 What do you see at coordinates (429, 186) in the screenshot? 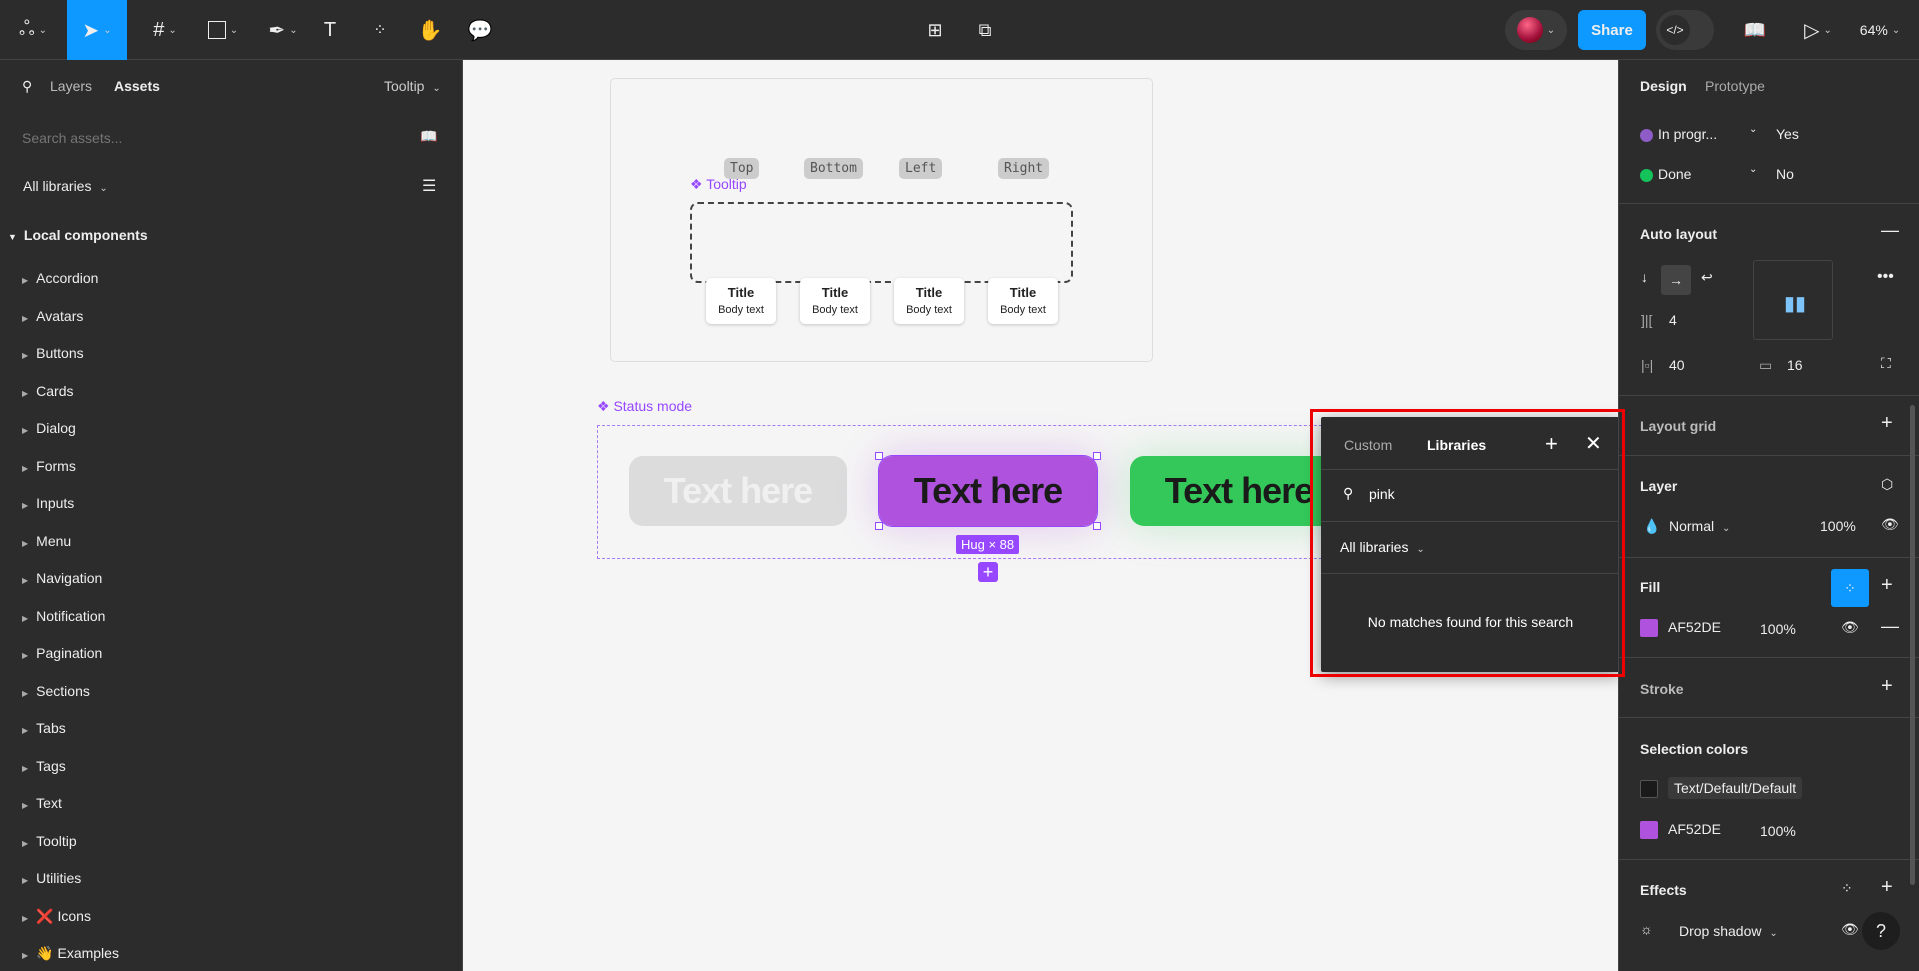
I see `list-view-icon: ☰` at bounding box center [429, 186].